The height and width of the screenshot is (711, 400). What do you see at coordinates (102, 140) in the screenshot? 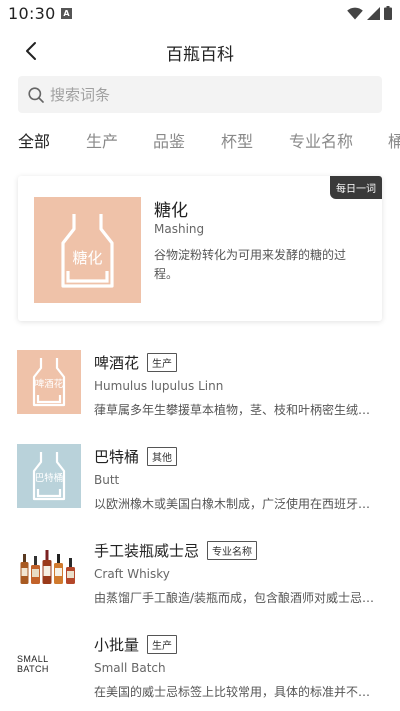
I see `tab-production: 生产` at bounding box center [102, 140].